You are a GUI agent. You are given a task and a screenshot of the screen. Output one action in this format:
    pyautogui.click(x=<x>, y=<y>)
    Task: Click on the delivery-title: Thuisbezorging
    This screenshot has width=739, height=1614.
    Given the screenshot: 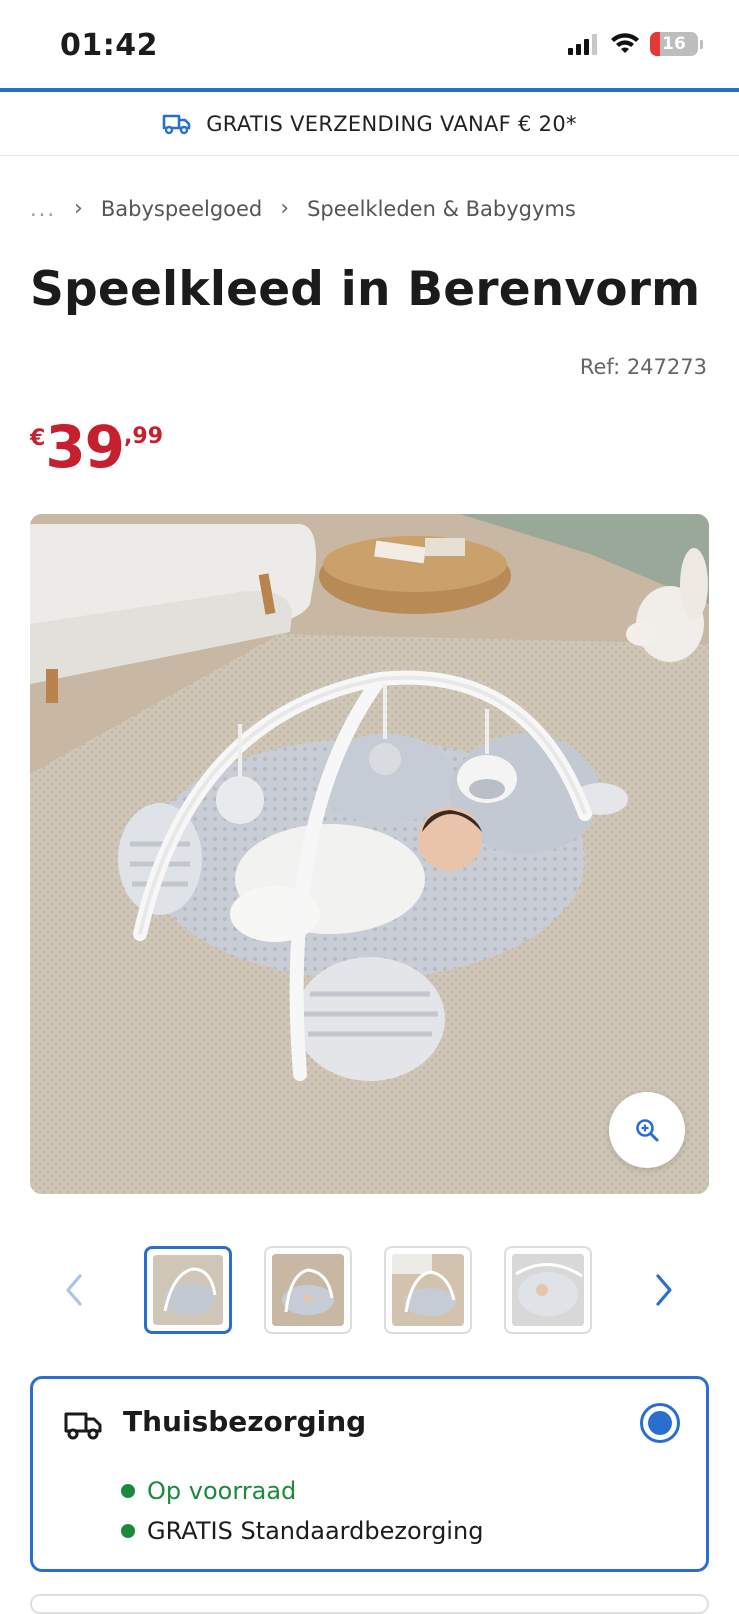 What is the action you would take?
    pyautogui.click(x=245, y=1421)
    